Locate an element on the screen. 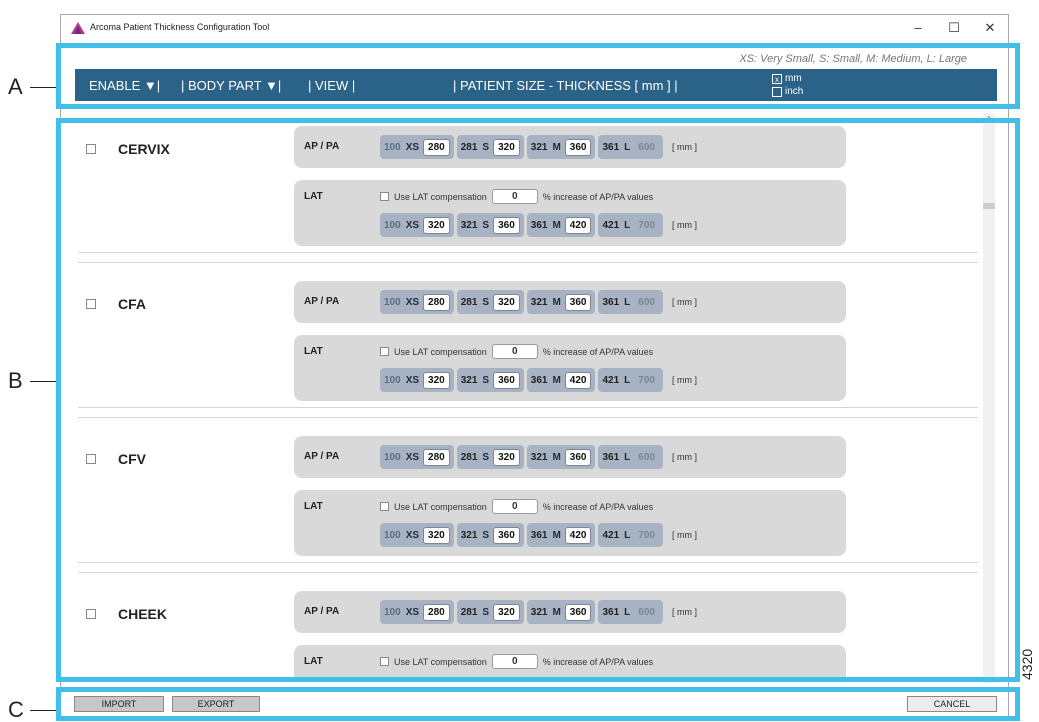 This screenshot has height=722, width=1039. maximize-button: ☐ is located at coordinates (954, 28).